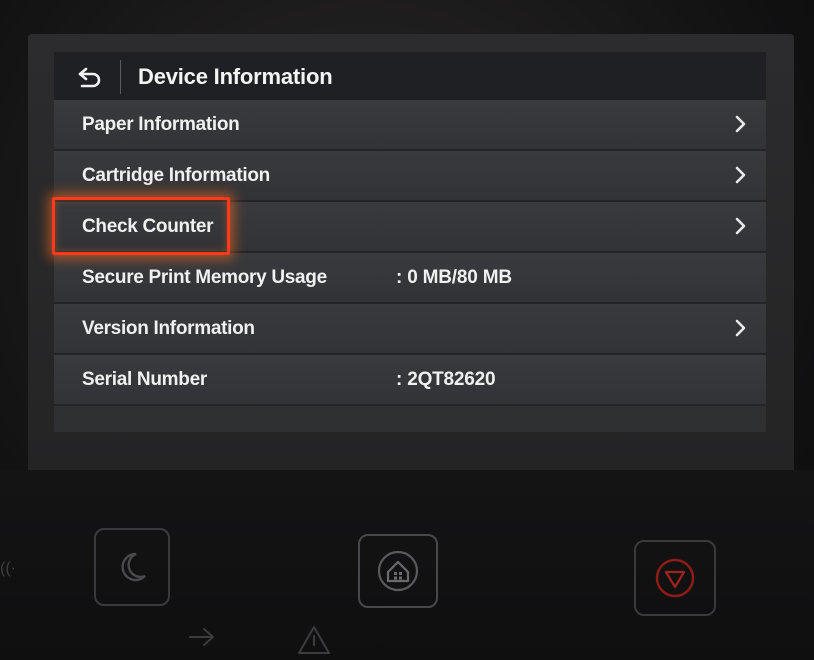 This screenshot has height=660, width=814. Describe the element at coordinates (144, 379) in the screenshot. I see `row-label: Serial Number` at that location.